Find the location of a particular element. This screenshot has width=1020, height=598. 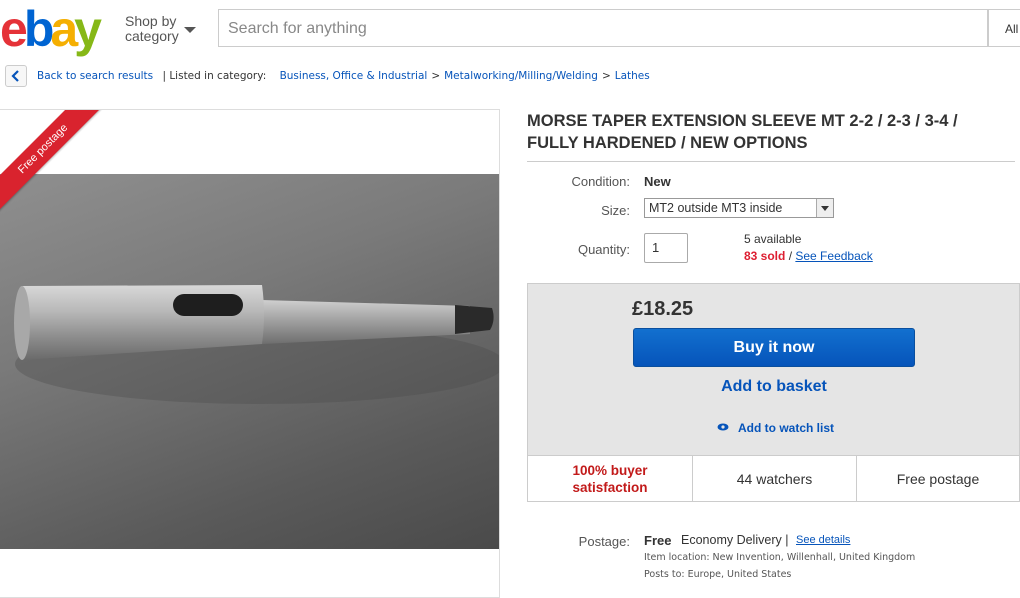

free-postage-ribbon: Free postage is located at coordinates (55, 165).